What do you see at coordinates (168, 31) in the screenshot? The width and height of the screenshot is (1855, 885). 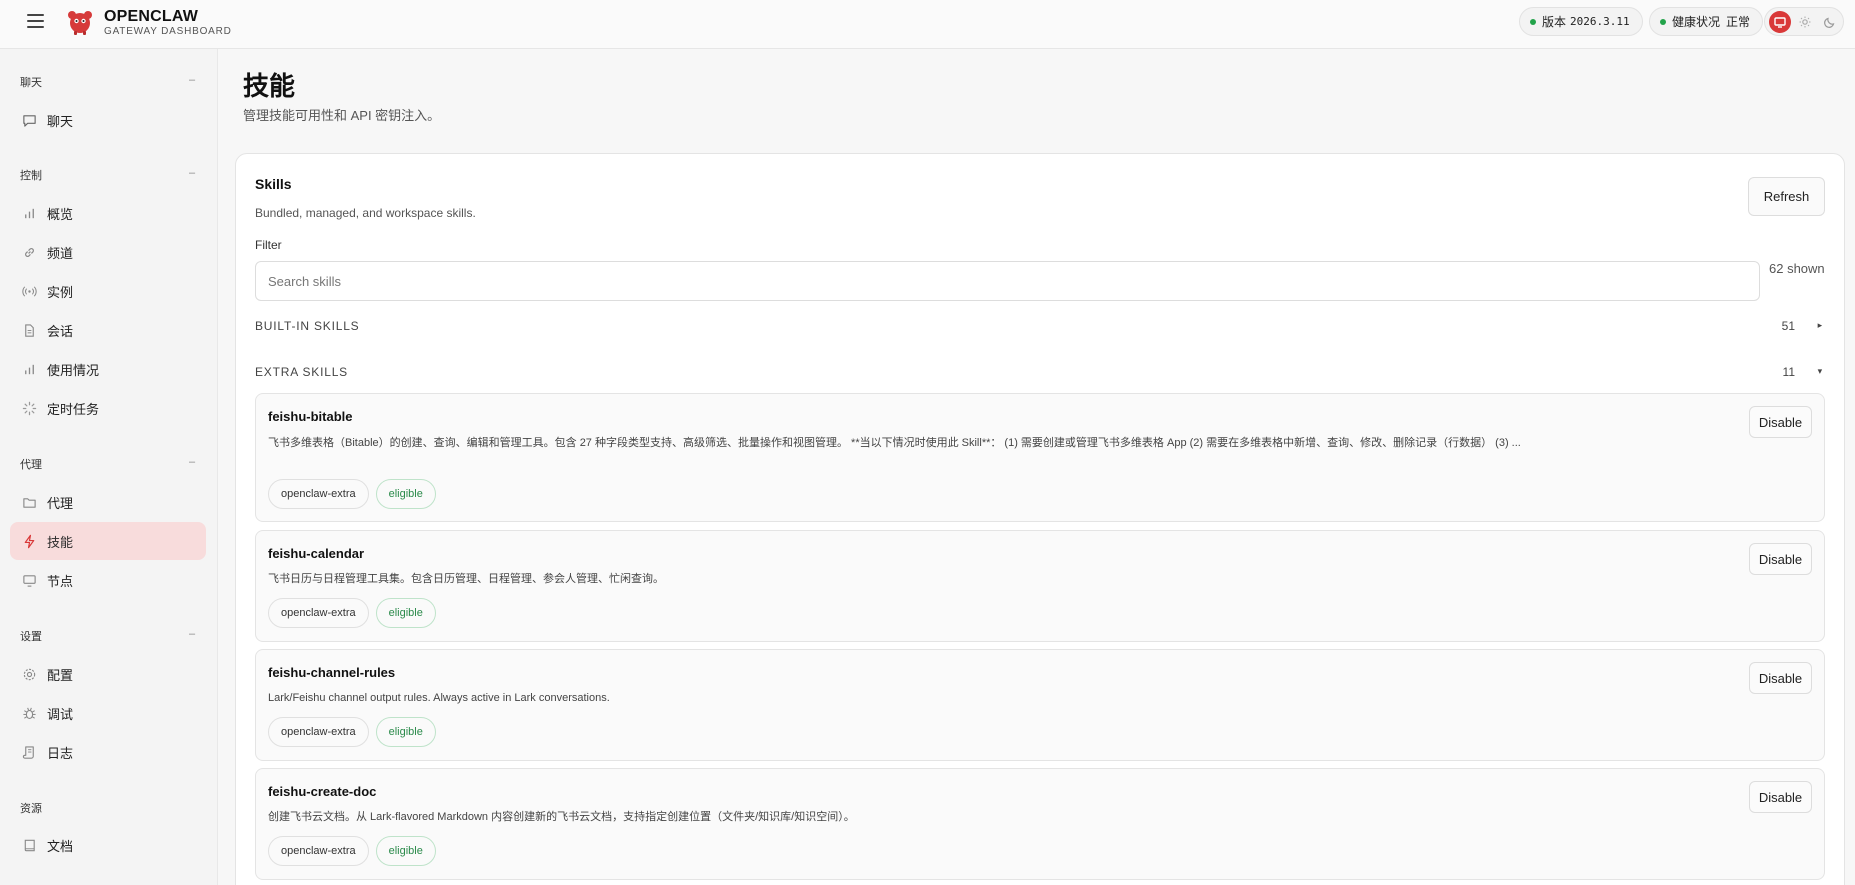 I see `brand-subtitle: GATEWAY DASHBOARD` at bounding box center [168, 31].